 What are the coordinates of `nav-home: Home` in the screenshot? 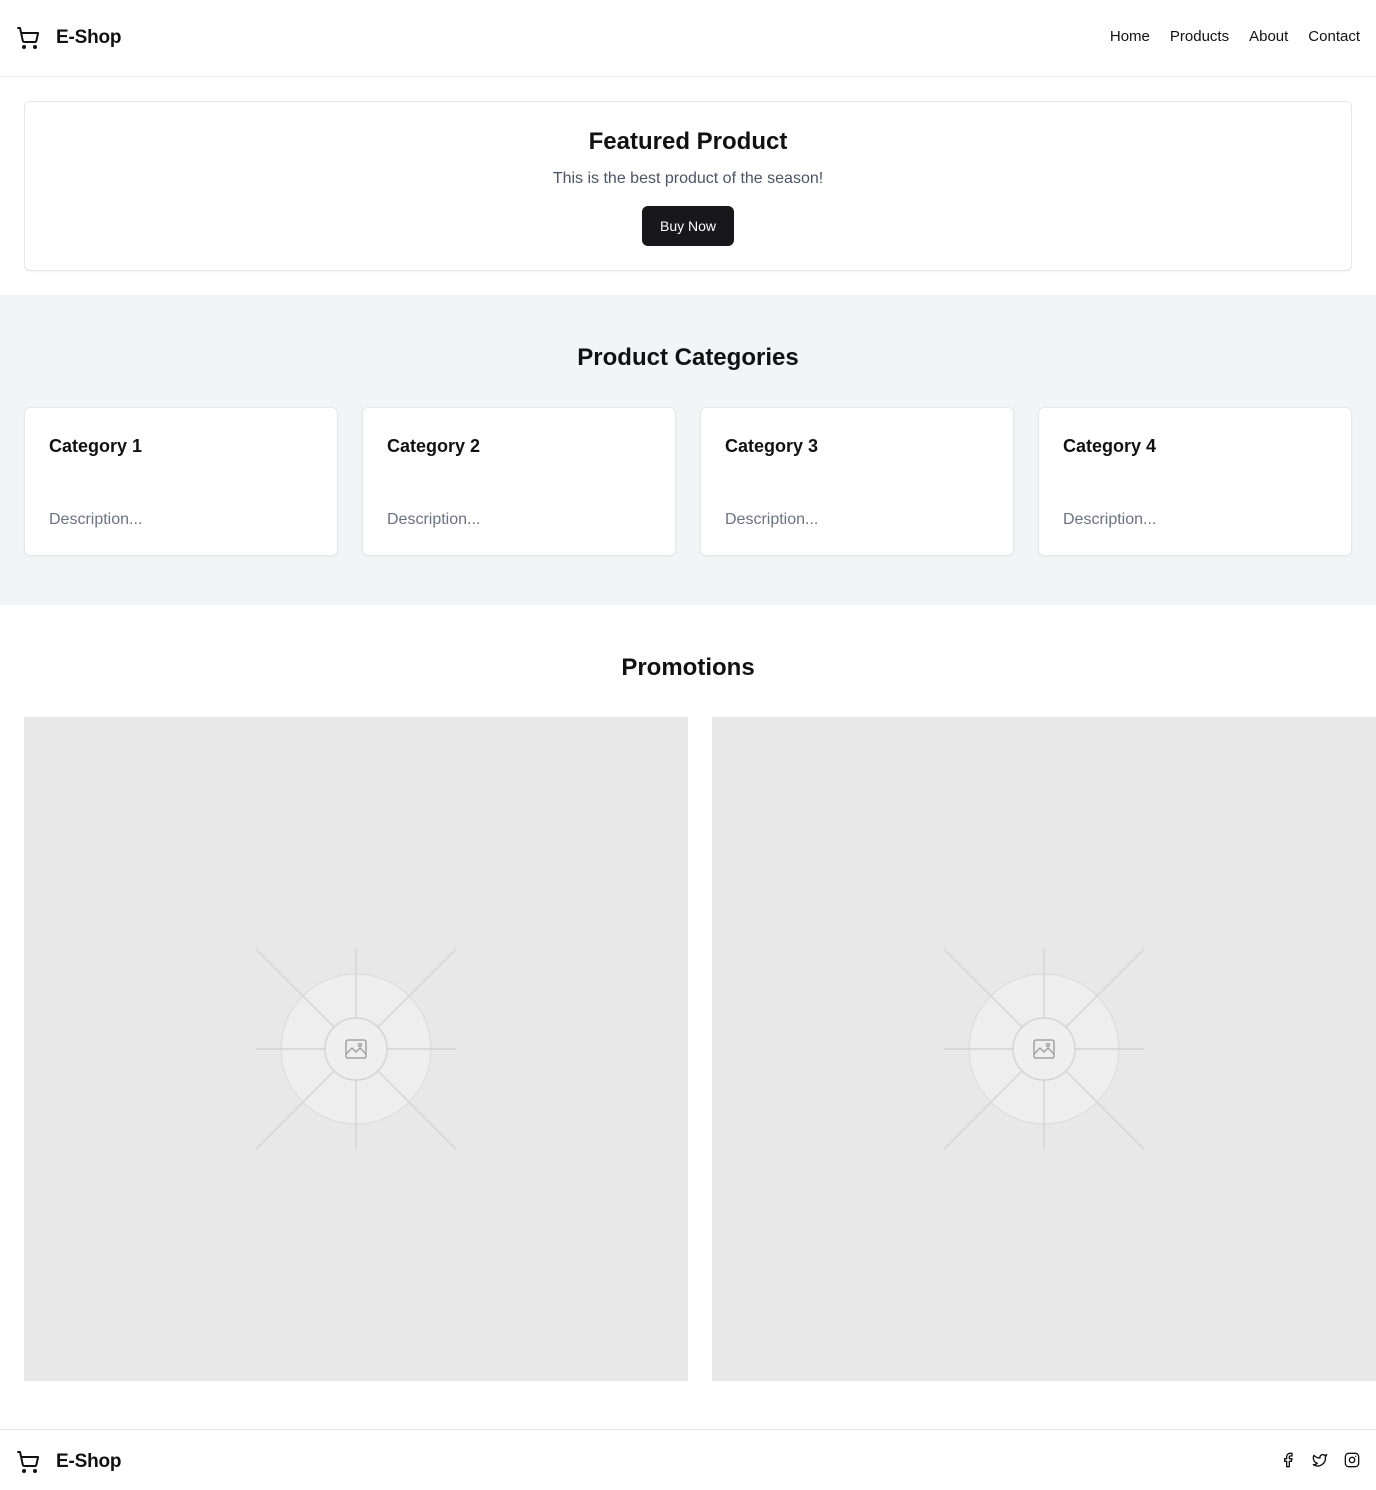 It's located at (1130, 36).